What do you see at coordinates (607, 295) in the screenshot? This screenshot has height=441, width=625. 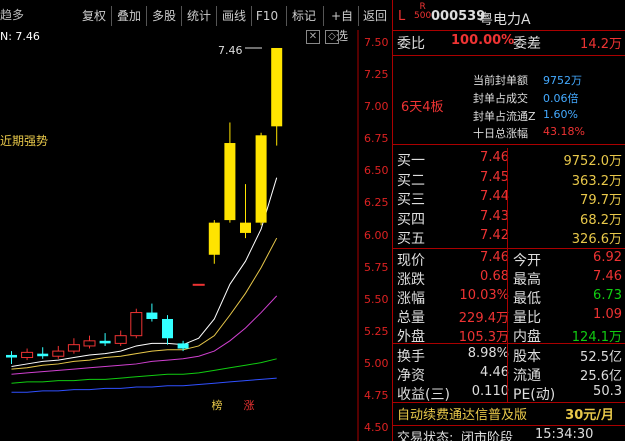 I see `quote-value: 6.73` at bounding box center [607, 295].